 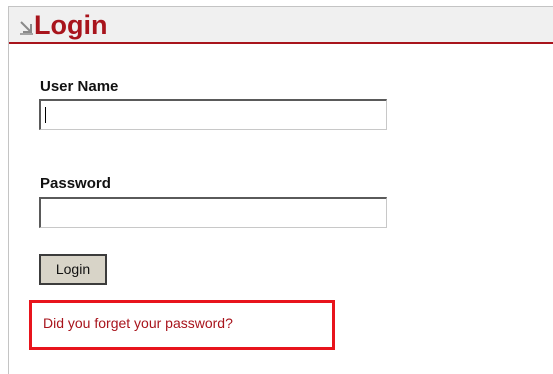 What do you see at coordinates (71, 25) in the screenshot?
I see `page-title: Login` at bounding box center [71, 25].